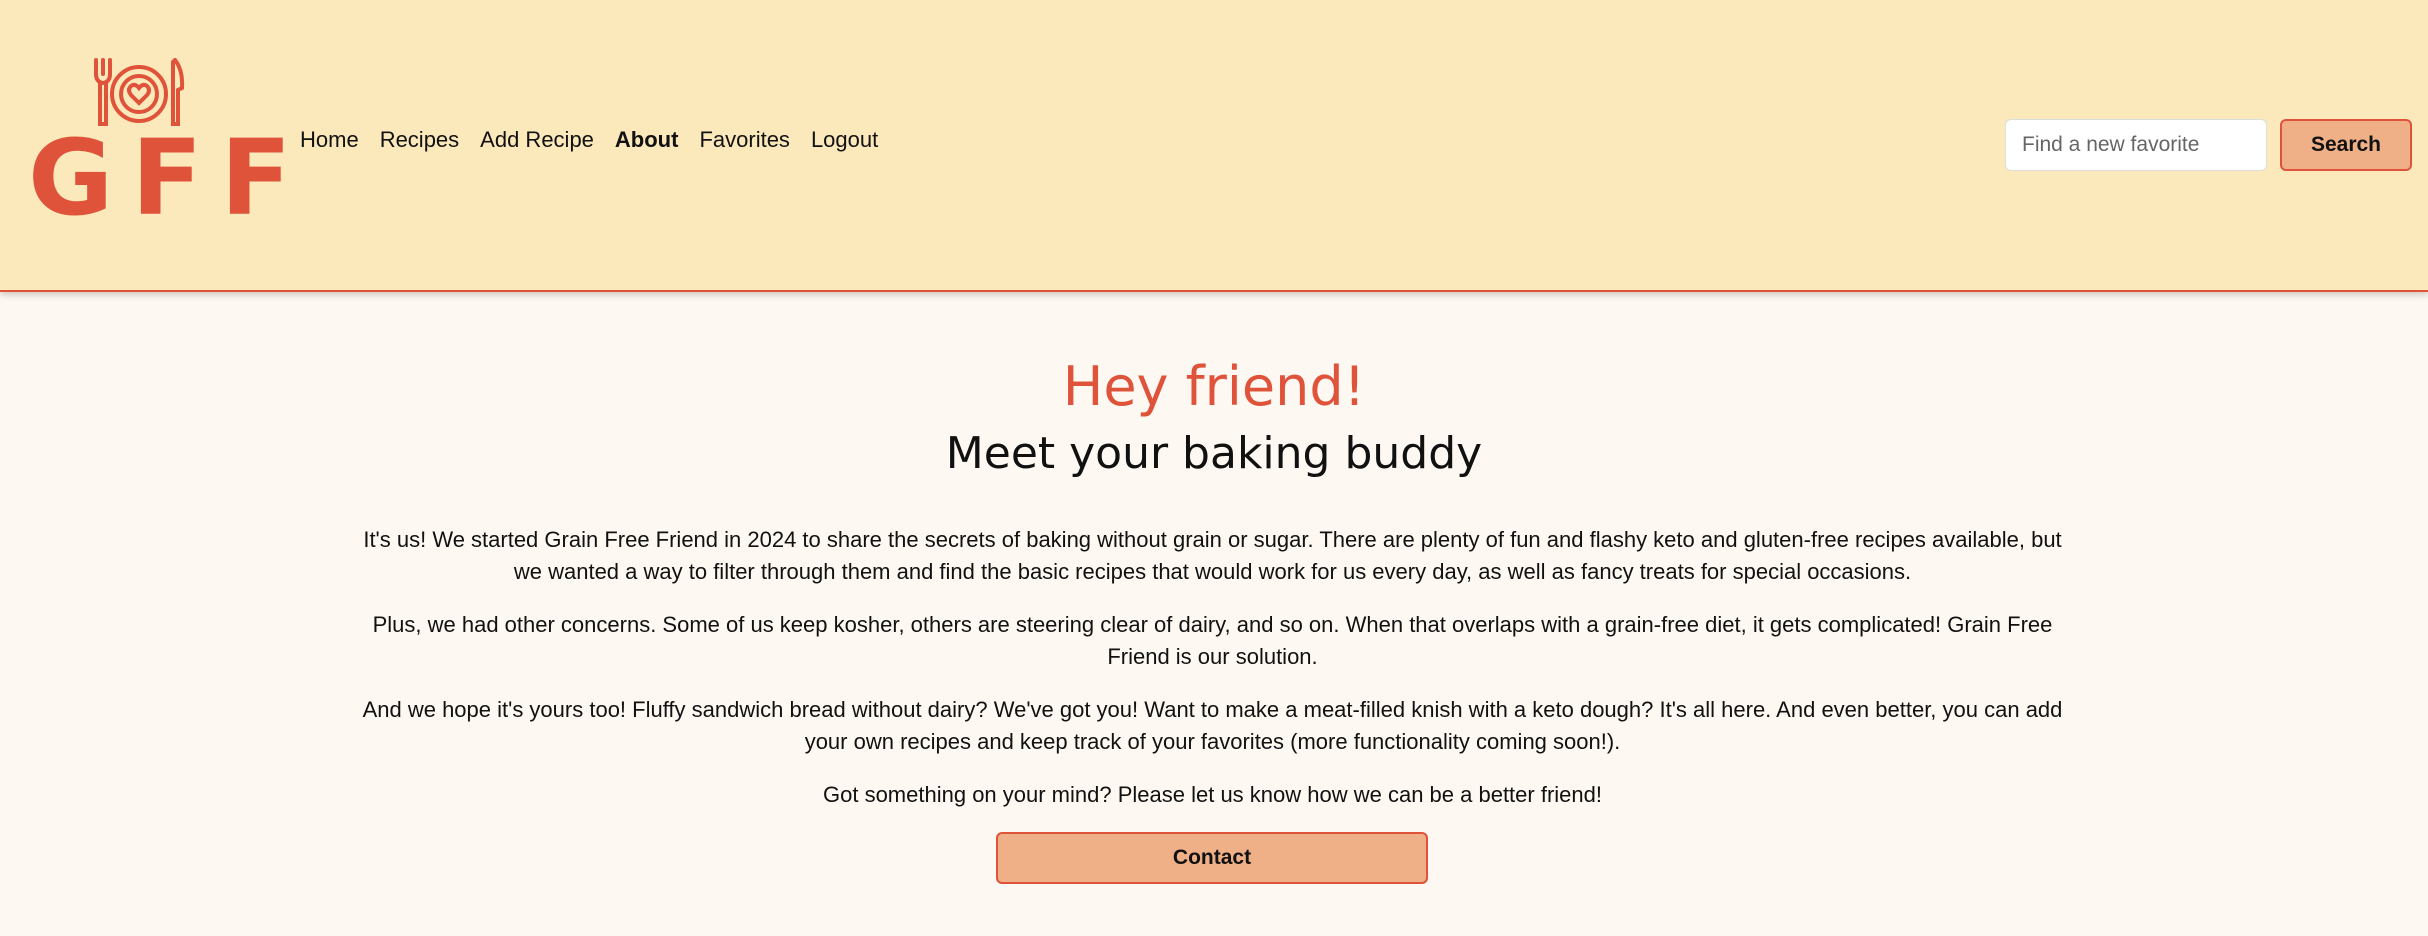 Image resolution: width=2428 pixels, height=936 pixels. I want to click on logo: GFF, so click(169, 148).